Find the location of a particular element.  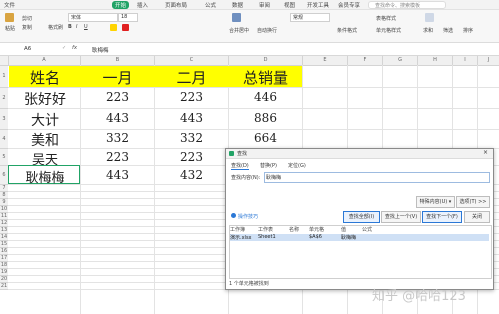

row-header: 17 is located at coordinates (4, 258).